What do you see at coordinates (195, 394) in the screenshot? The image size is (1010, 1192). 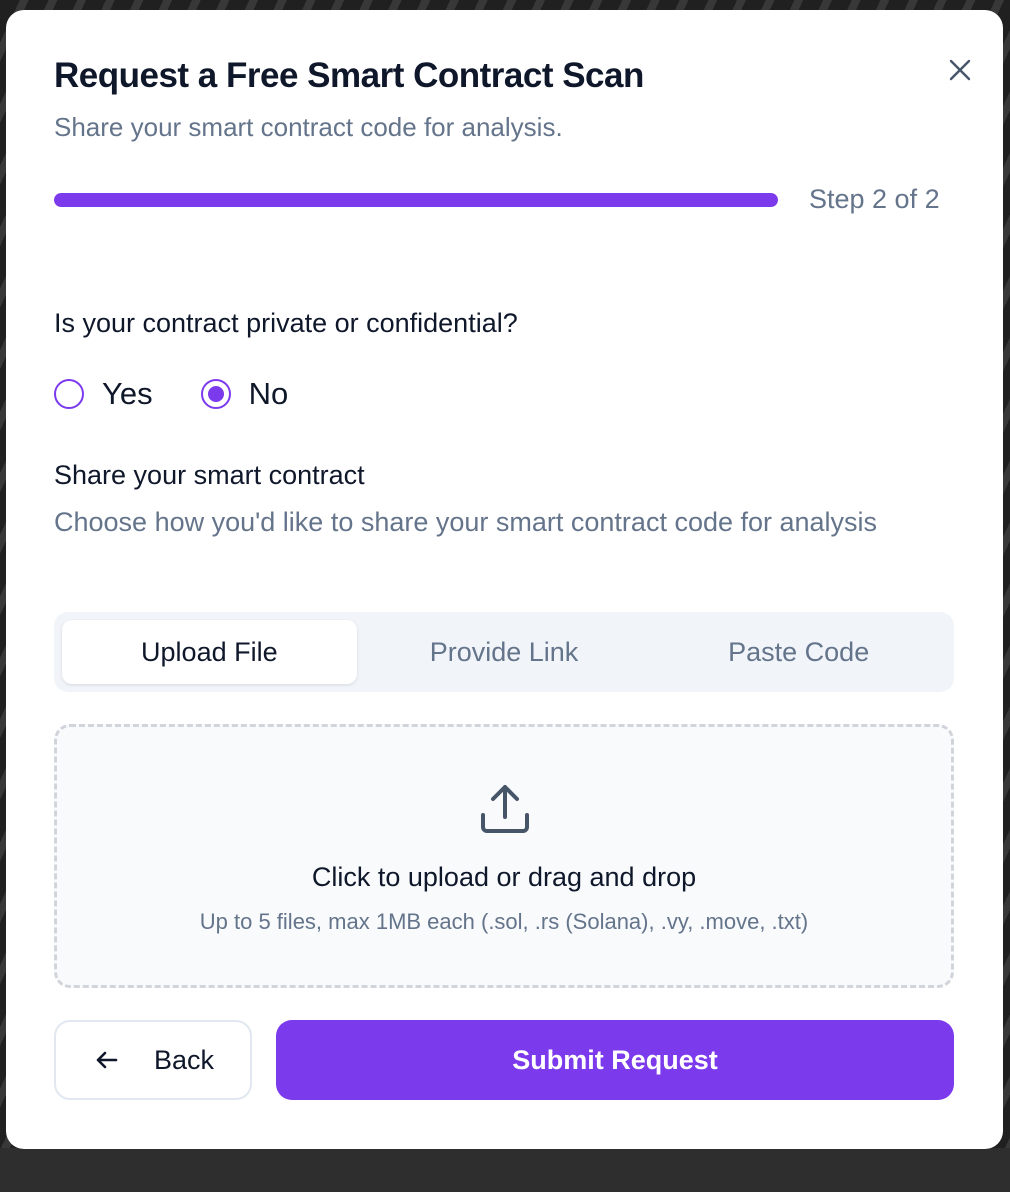 I see `privacy-radio-group: Yes No` at bounding box center [195, 394].